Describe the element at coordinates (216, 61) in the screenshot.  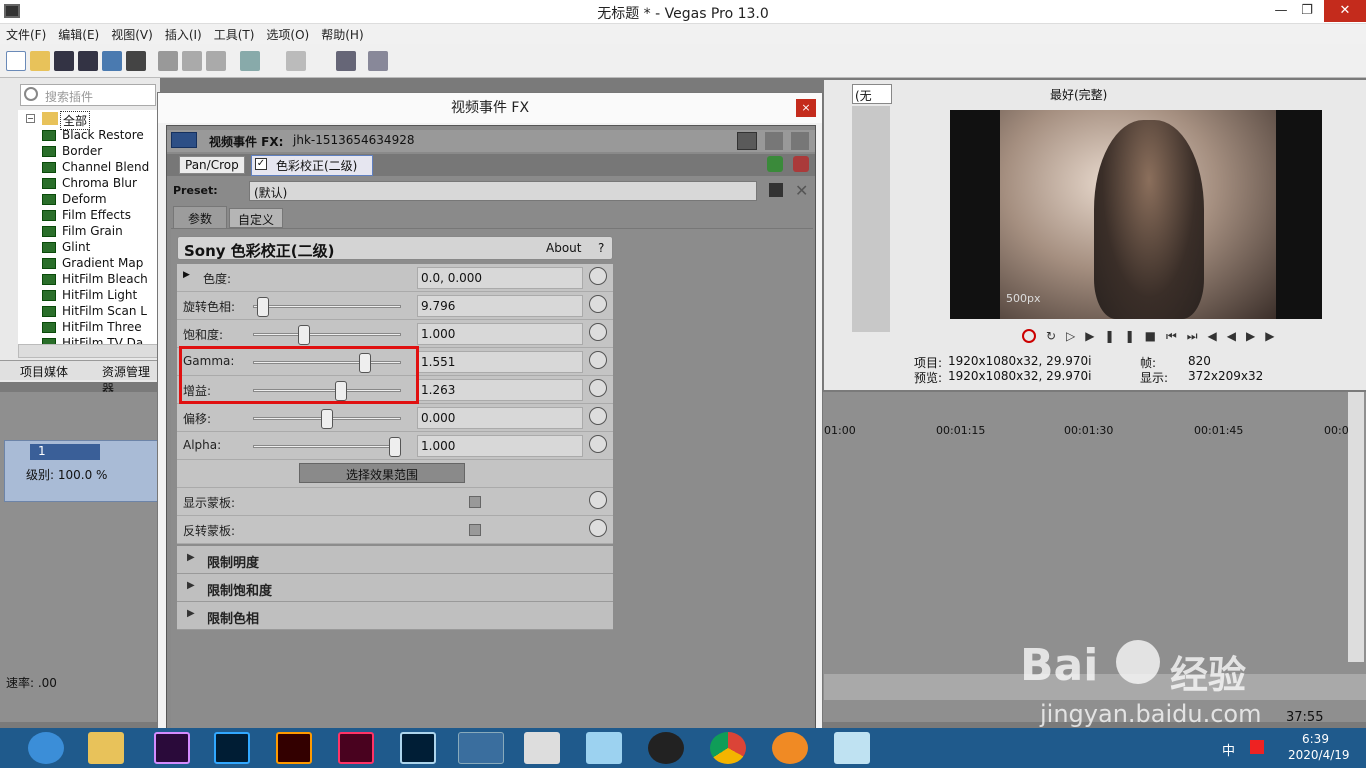
I see `paste-icon` at that location.